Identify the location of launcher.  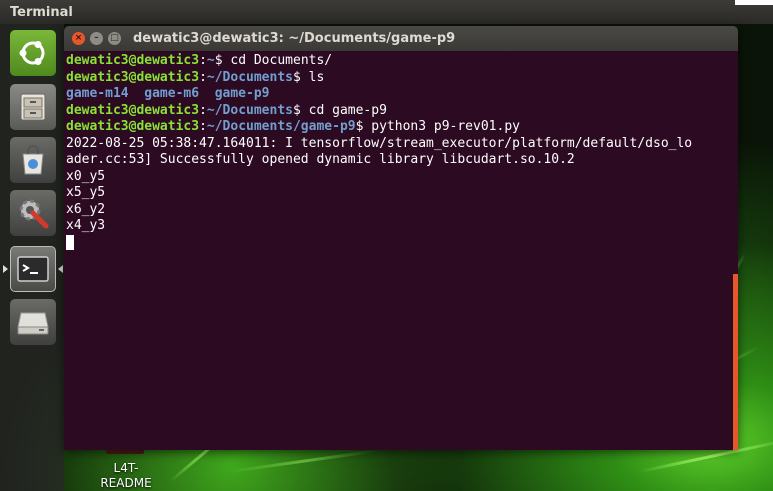
(32, 257).